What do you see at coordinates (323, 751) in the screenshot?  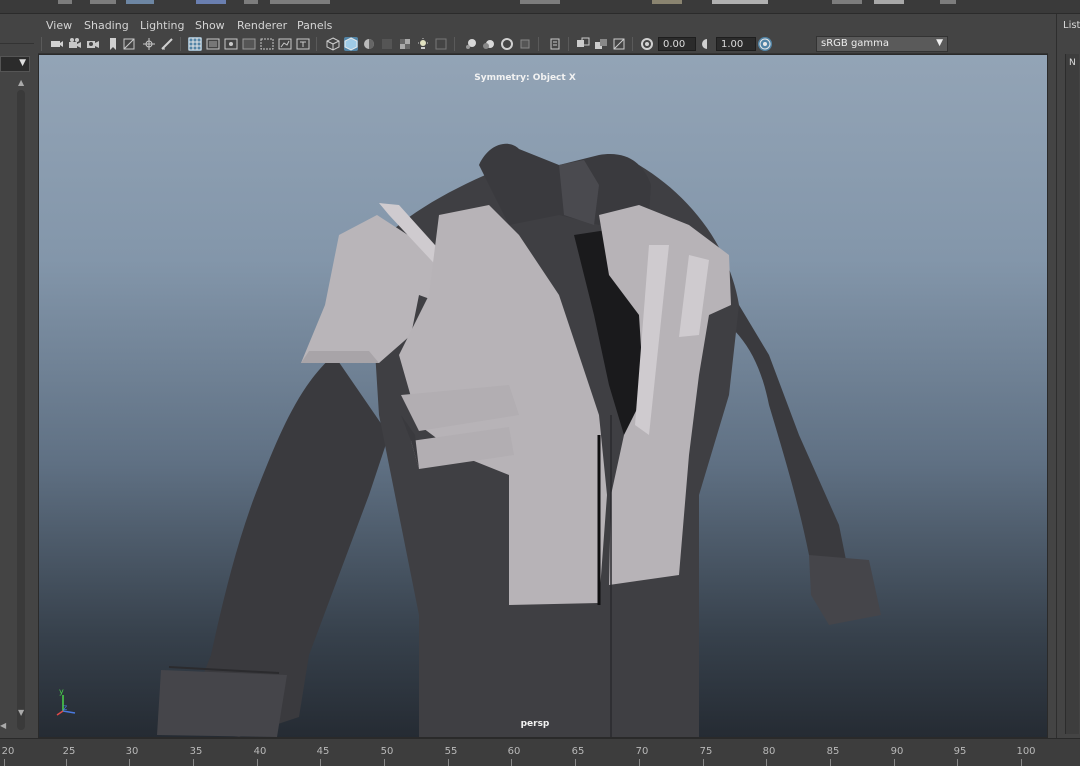 I see `timeline-tick-label: 45` at bounding box center [323, 751].